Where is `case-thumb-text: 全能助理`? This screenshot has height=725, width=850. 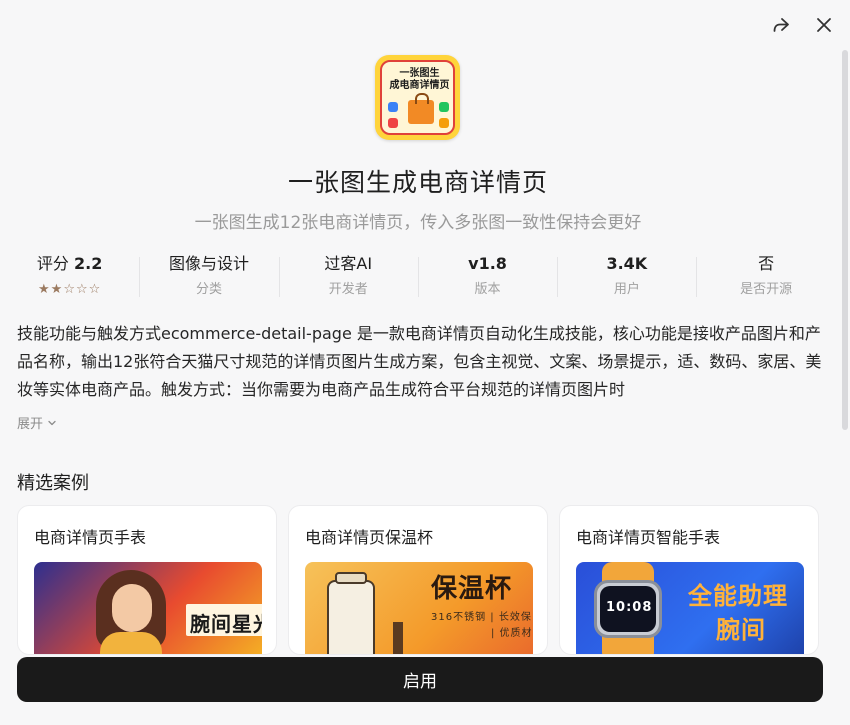
case-thumb-text: 全能助理 is located at coordinates (738, 596).